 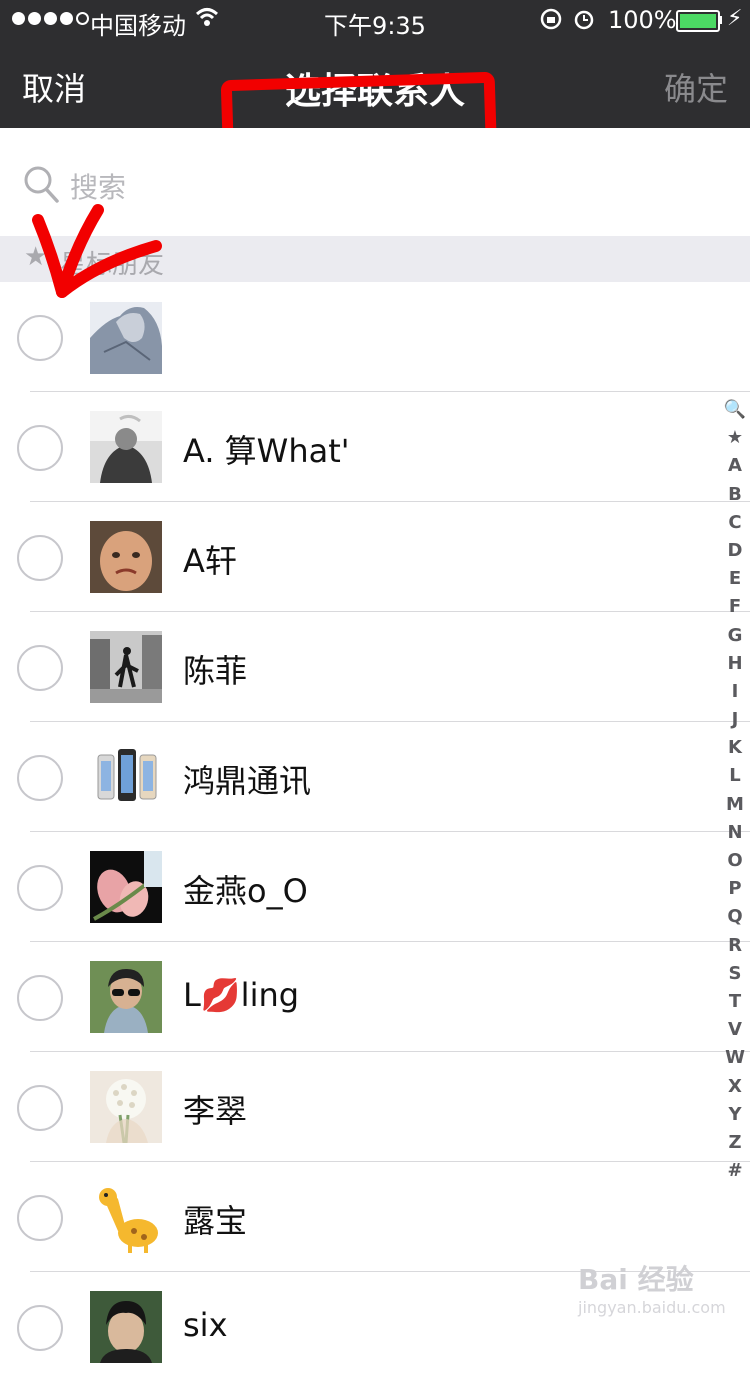 I want to click on index-letter: X, so click(x=735, y=1087).